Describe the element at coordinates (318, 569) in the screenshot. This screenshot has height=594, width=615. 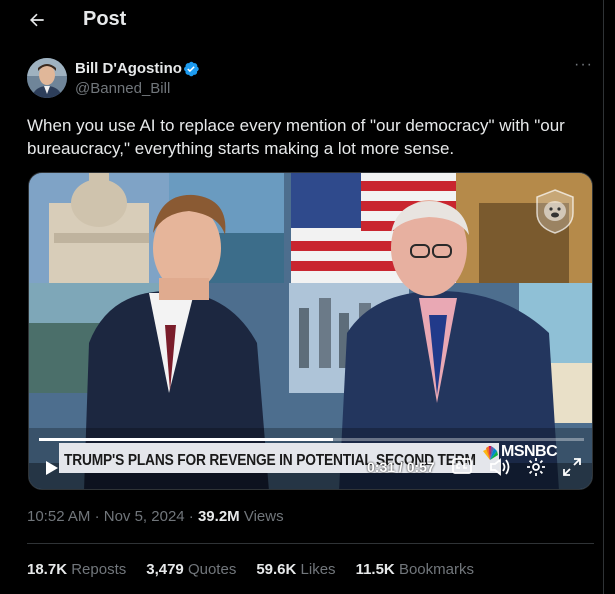
I see `likes-label: Likes` at that location.